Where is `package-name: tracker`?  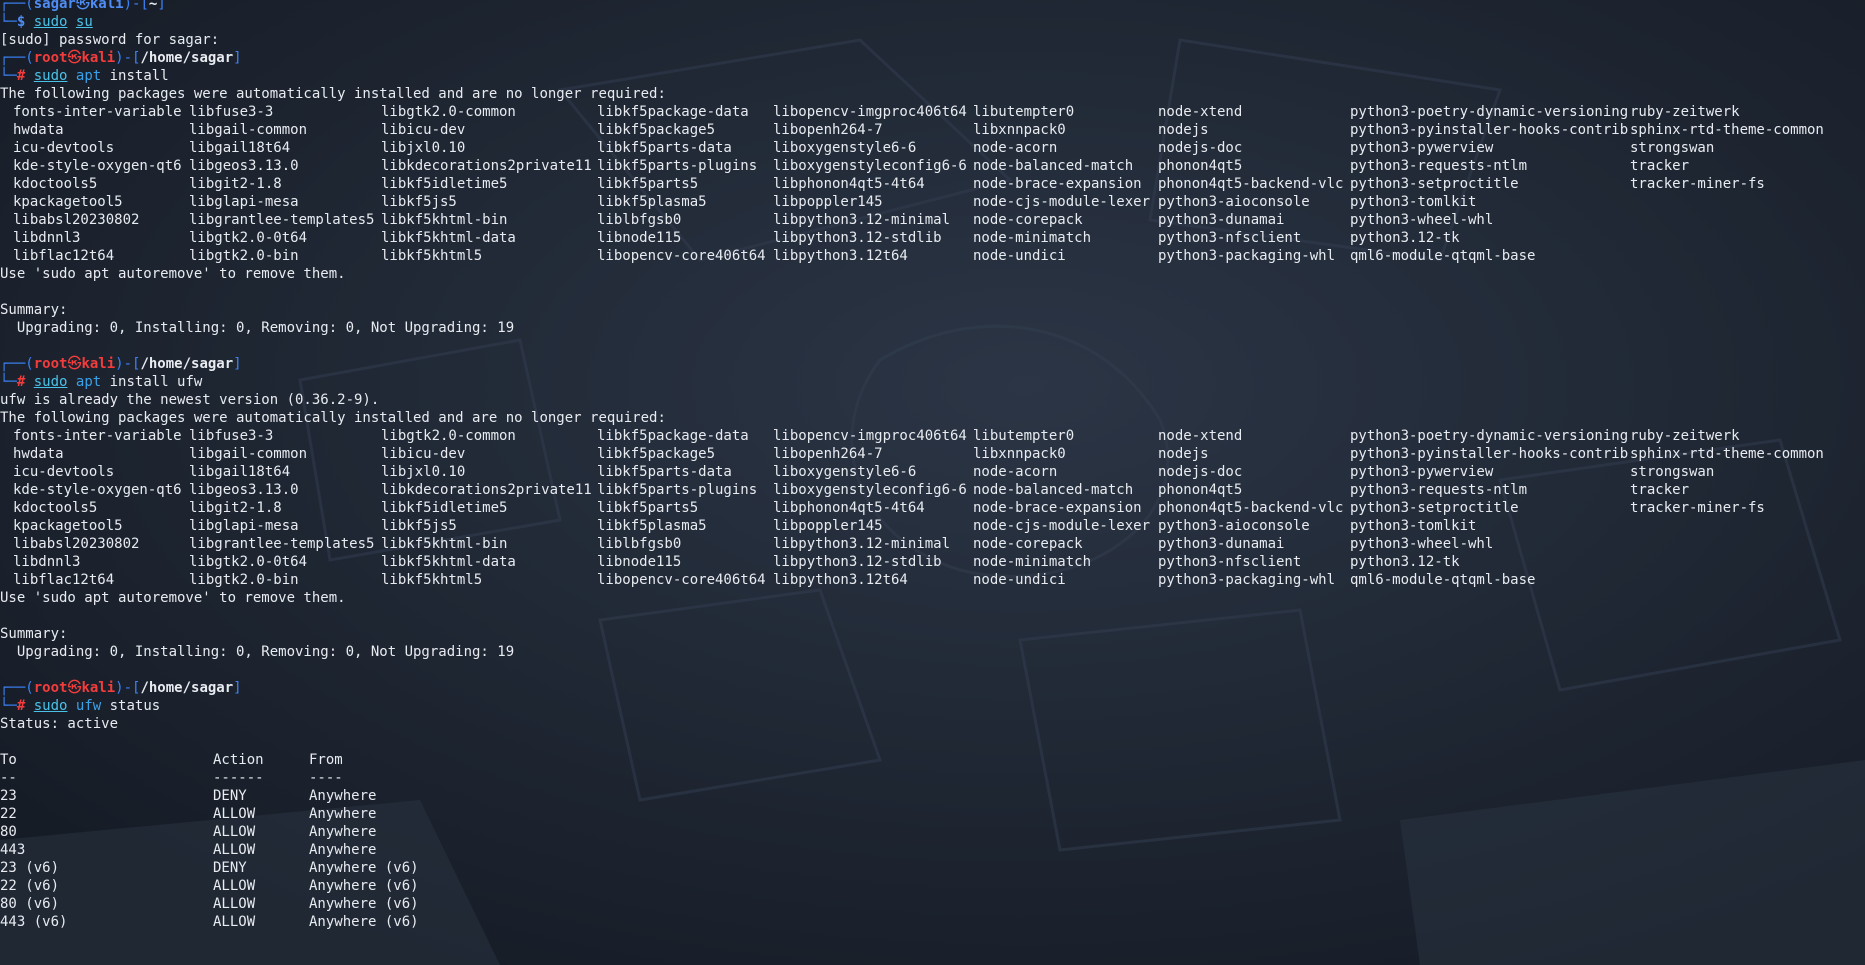 package-name: tracker is located at coordinates (1660, 490).